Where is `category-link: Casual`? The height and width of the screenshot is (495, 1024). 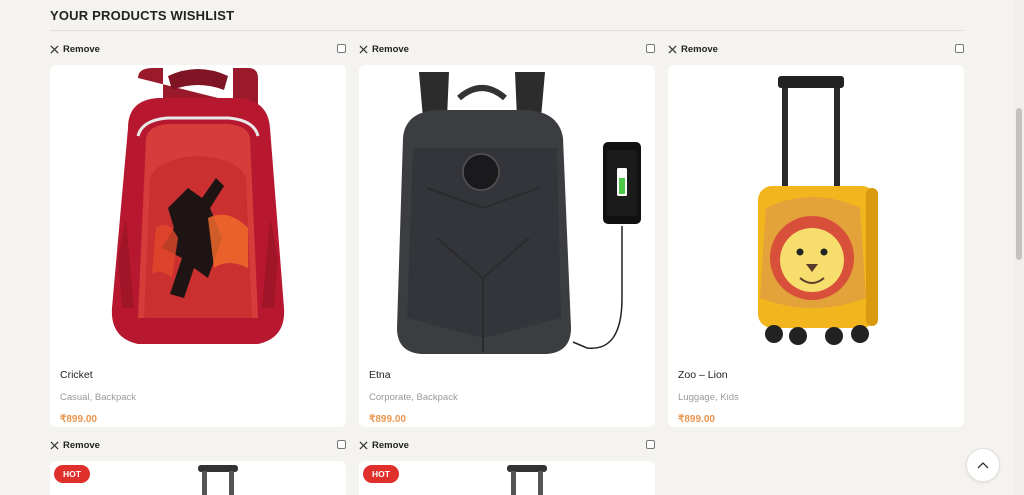
category-link: Casual is located at coordinates (75, 397).